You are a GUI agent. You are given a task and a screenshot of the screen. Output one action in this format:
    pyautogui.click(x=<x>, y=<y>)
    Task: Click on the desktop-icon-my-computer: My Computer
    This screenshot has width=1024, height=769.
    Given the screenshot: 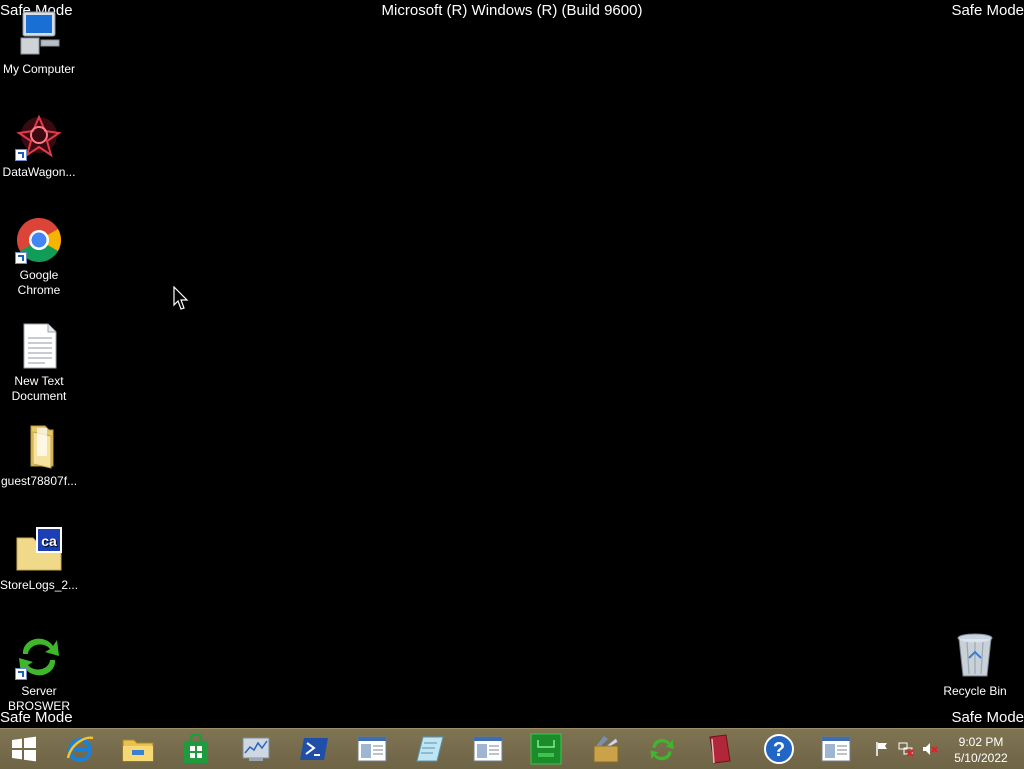 What is the action you would take?
    pyautogui.click(x=39, y=43)
    